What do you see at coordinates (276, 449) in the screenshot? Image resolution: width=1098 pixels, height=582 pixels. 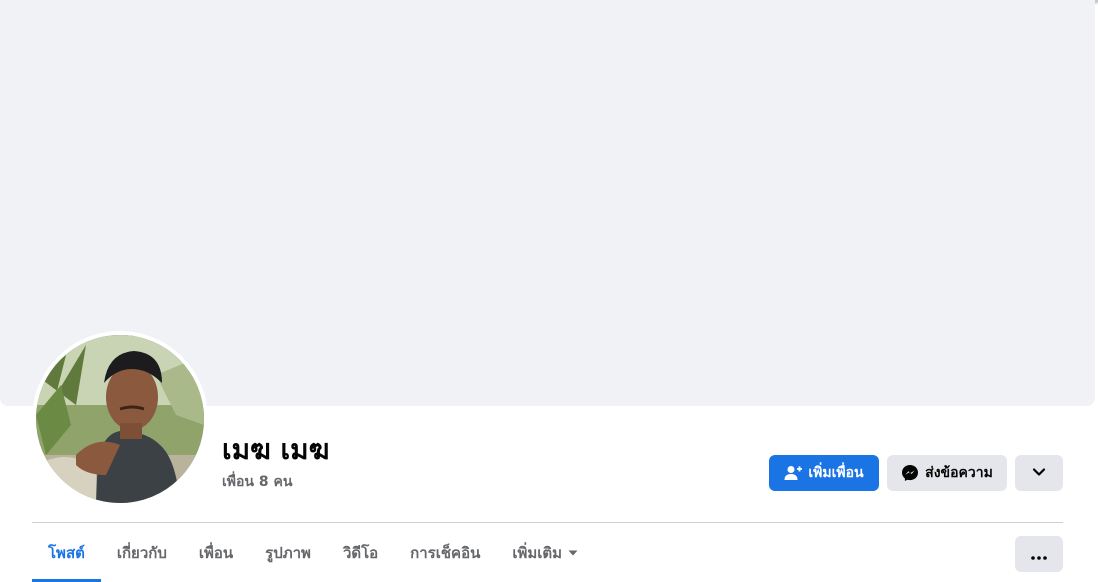 I see `profile-name: เมฆ เมฆ` at bounding box center [276, 449].